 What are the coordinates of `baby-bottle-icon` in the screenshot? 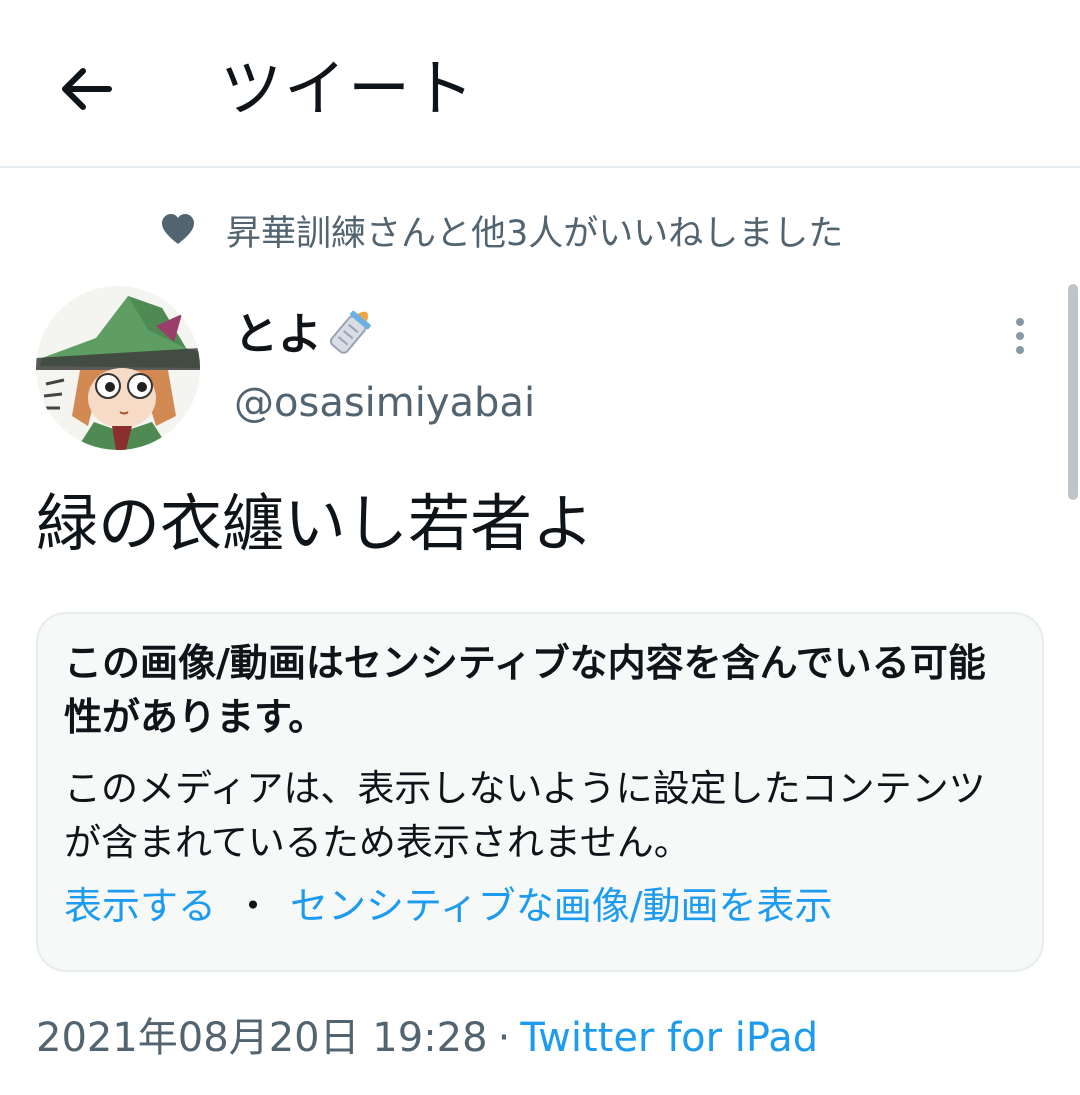 It's located at (350, 332).